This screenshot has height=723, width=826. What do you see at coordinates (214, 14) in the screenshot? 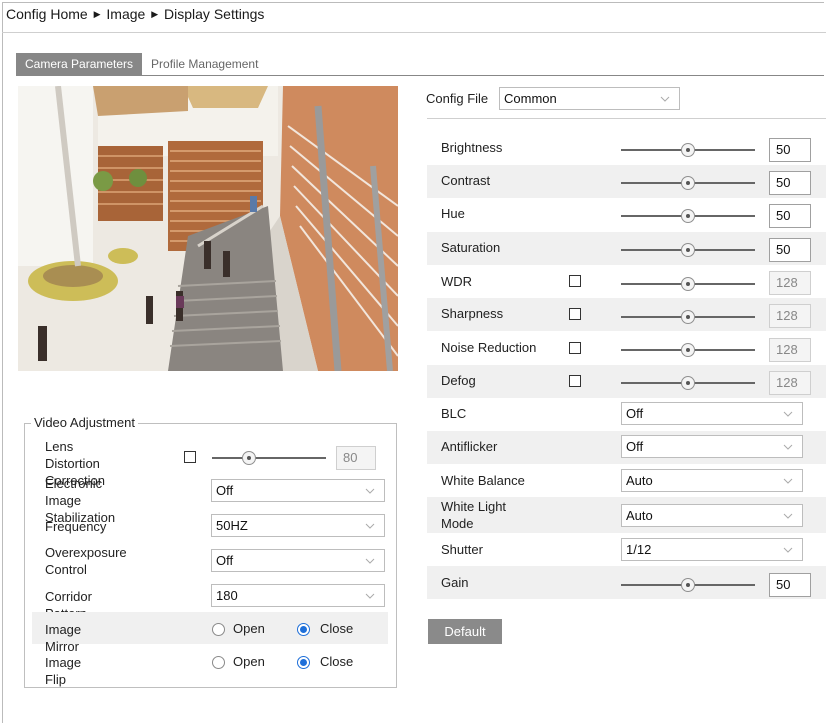
I see `breadcrumb-display-settings: Display Settings` at bounding box center [214, 14].